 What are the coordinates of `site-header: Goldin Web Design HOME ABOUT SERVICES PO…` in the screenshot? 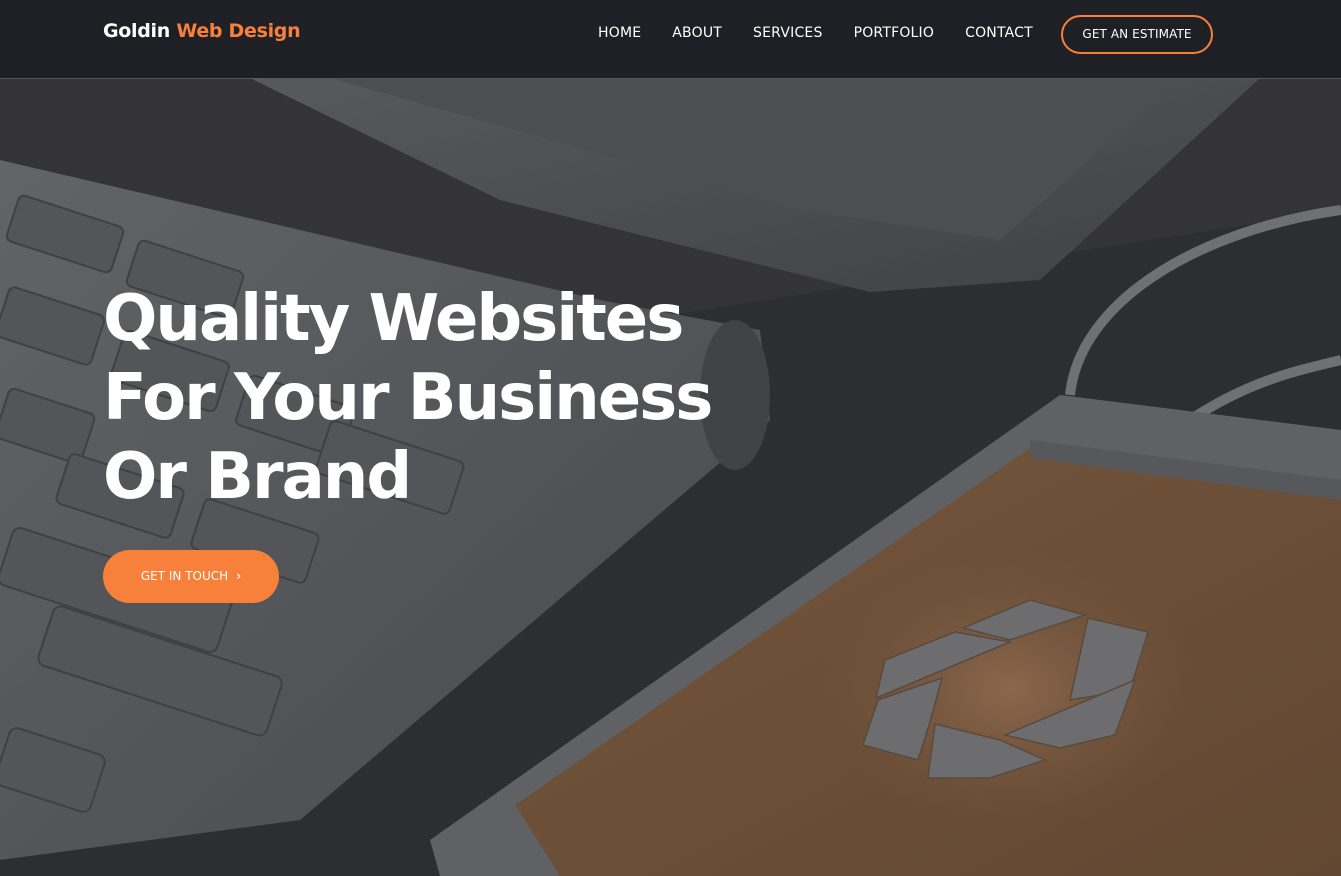 It's located at (670, 39).